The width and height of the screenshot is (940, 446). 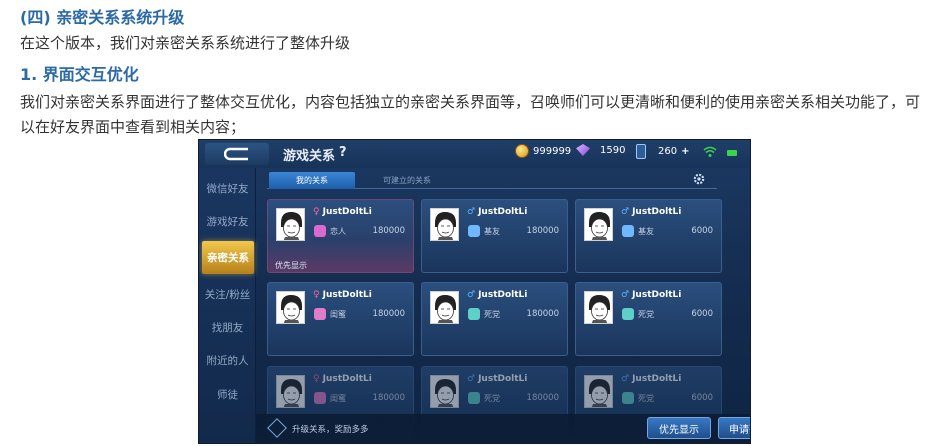 What do you see at coordinates (583, 150) in the screenshot?
I see `diamond-icon` at bounding box center [583, 150].